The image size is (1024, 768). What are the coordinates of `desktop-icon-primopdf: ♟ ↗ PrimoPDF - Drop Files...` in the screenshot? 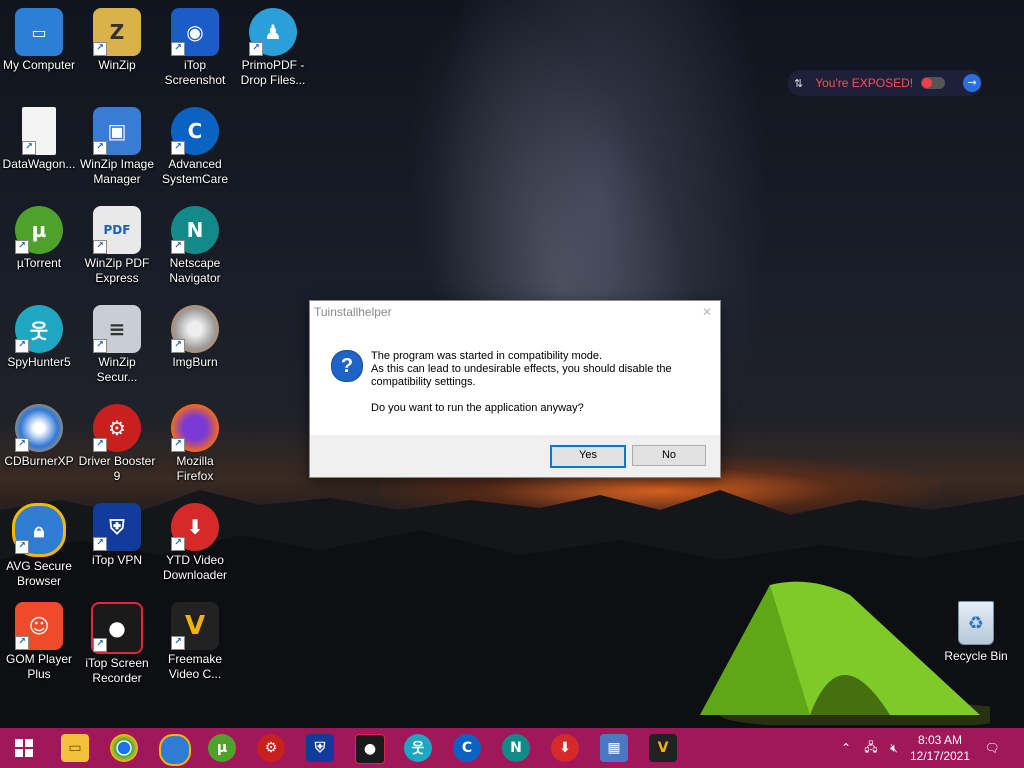 It's located at (273, 48).